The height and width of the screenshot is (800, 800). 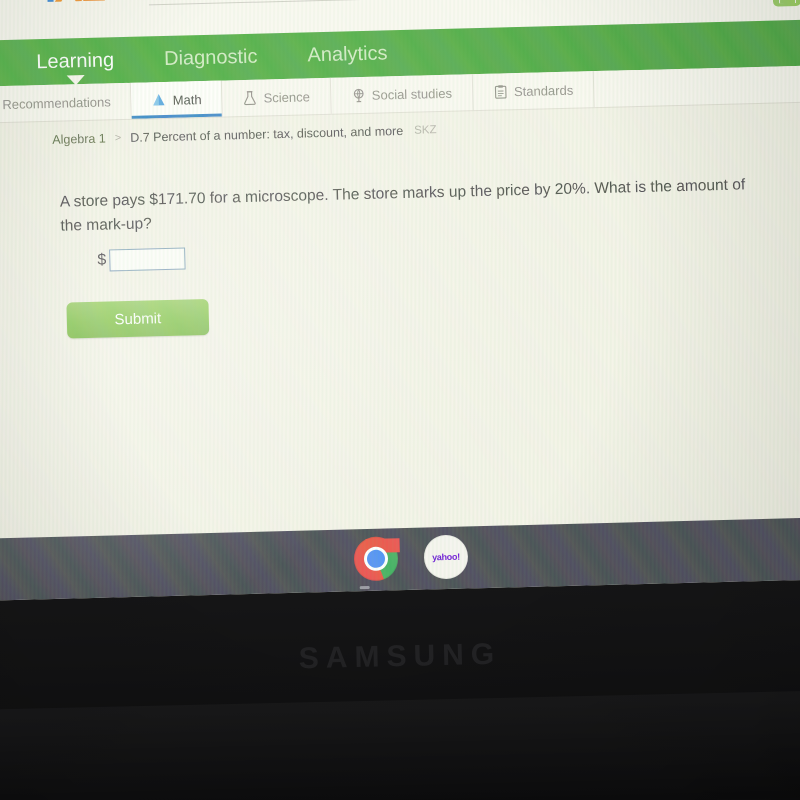 What do you see at coordinates (56, 102) in the screenshot?
I see `tab-recommendations-label: Recommendations` at bounding box center [56, 102].